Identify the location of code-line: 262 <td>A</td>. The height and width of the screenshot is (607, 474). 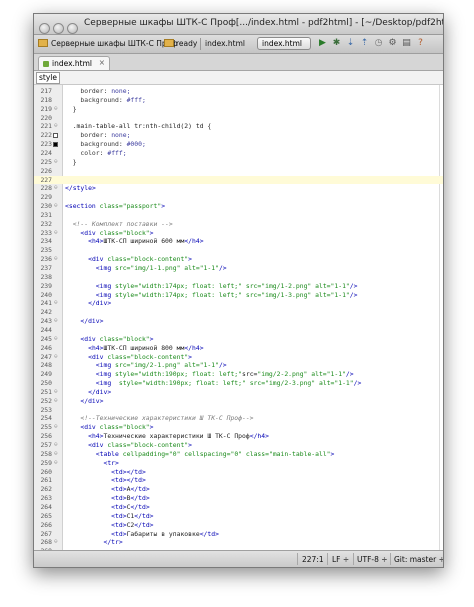
(238, 489).